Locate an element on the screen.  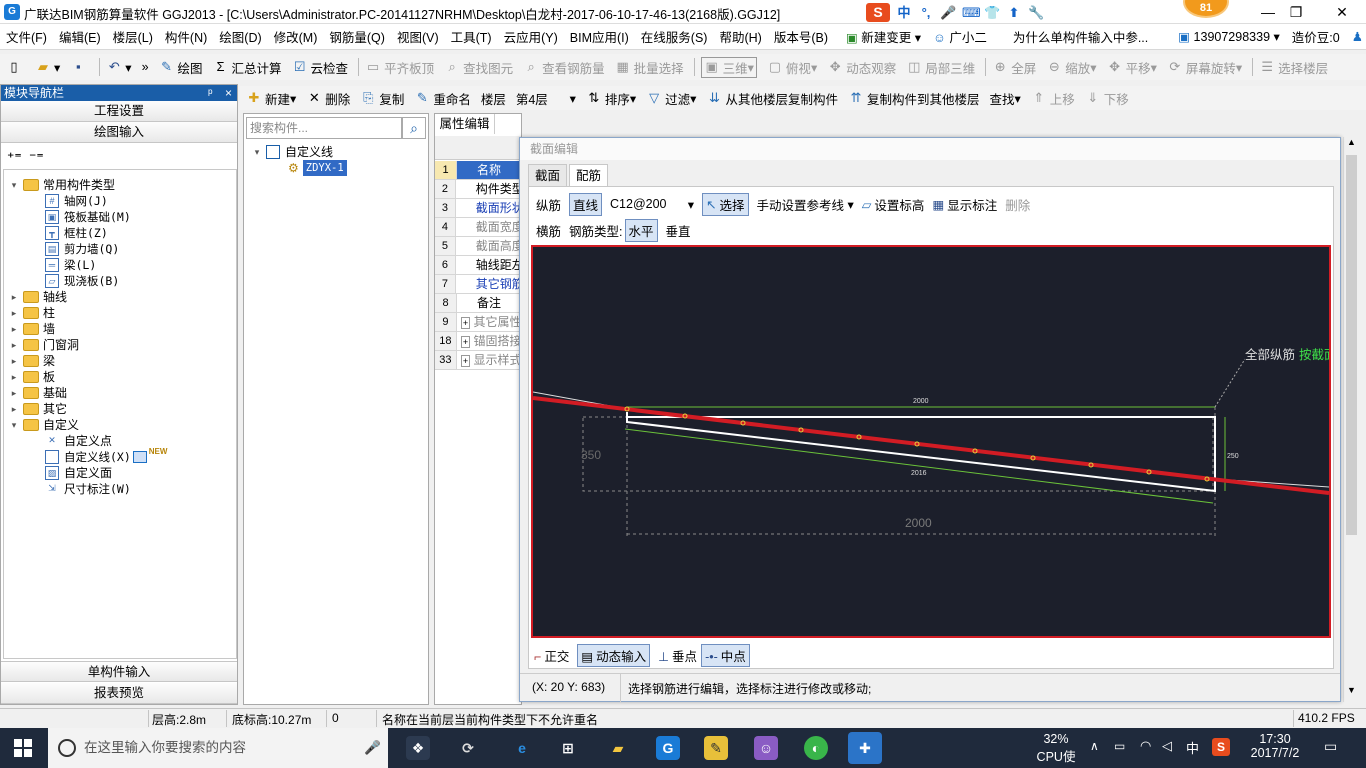
move-down-button: ⇓ 下移 is located at coordinates (1106, 98).